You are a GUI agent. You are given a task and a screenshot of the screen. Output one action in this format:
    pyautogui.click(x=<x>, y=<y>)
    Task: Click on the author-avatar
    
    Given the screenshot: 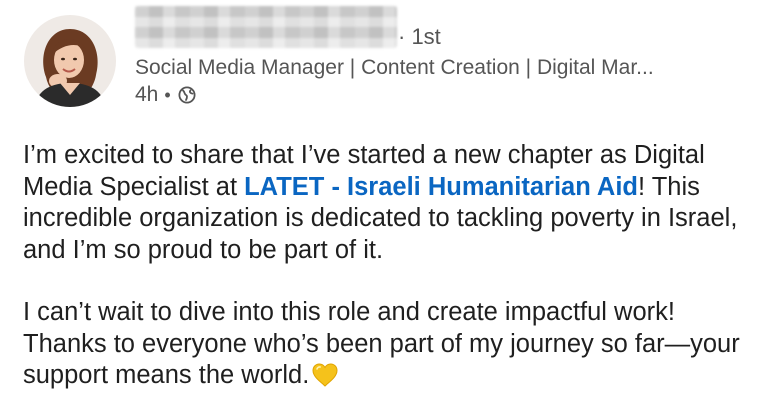 What is the action you would take?
    pyautogui.click(x=70, y=61)
    